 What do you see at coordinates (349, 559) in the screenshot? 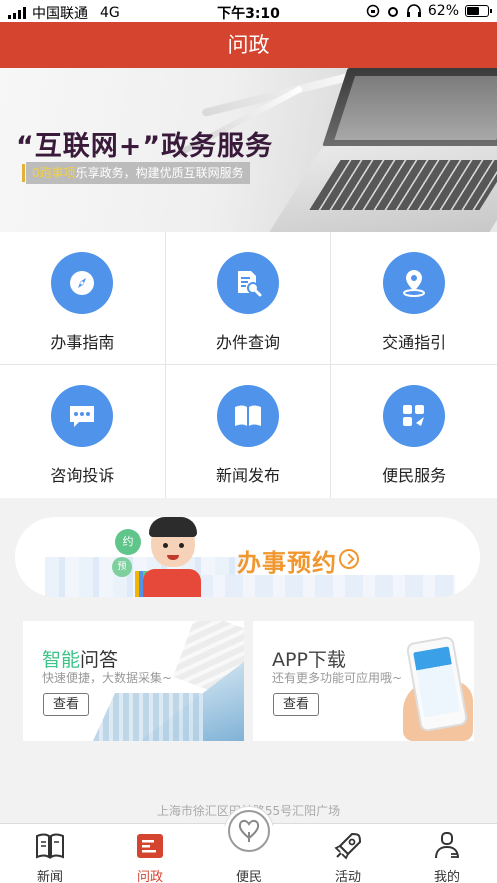
I see `arrow-right-circle-icon` at bounding box center [349, 559].